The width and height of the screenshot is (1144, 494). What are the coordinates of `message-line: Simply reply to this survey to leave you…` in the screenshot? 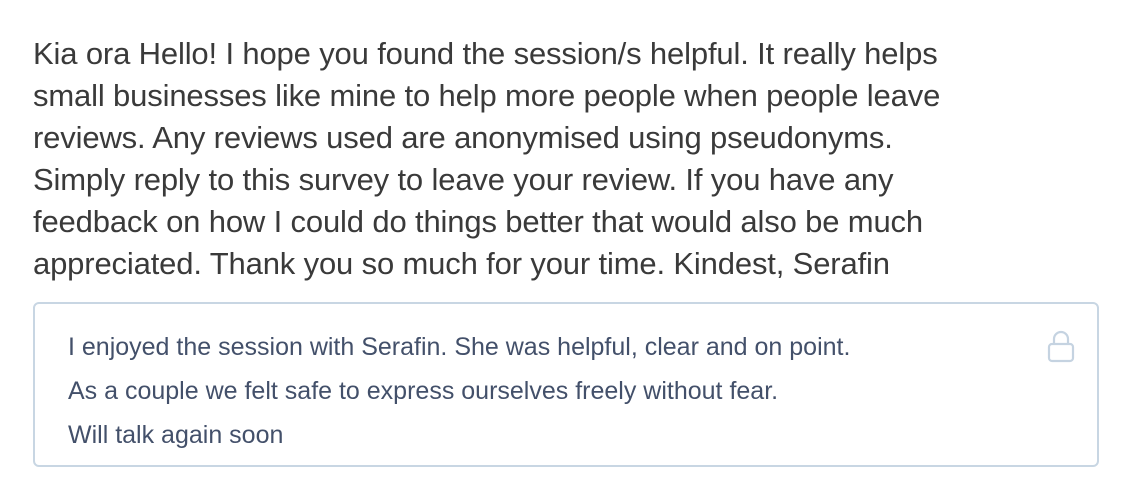 It's located at (463, 179).